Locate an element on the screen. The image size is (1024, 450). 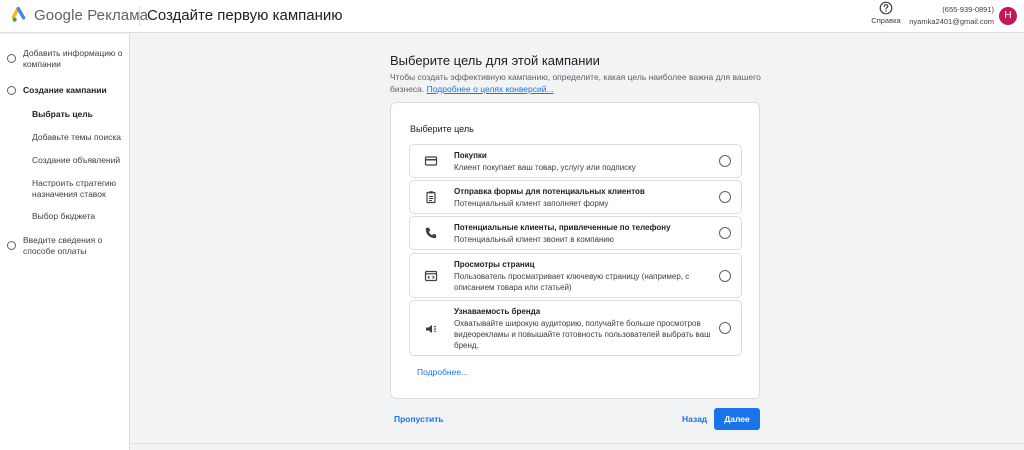
substep-create-ads: Создание объявлений is located at coordinates (80, 160).